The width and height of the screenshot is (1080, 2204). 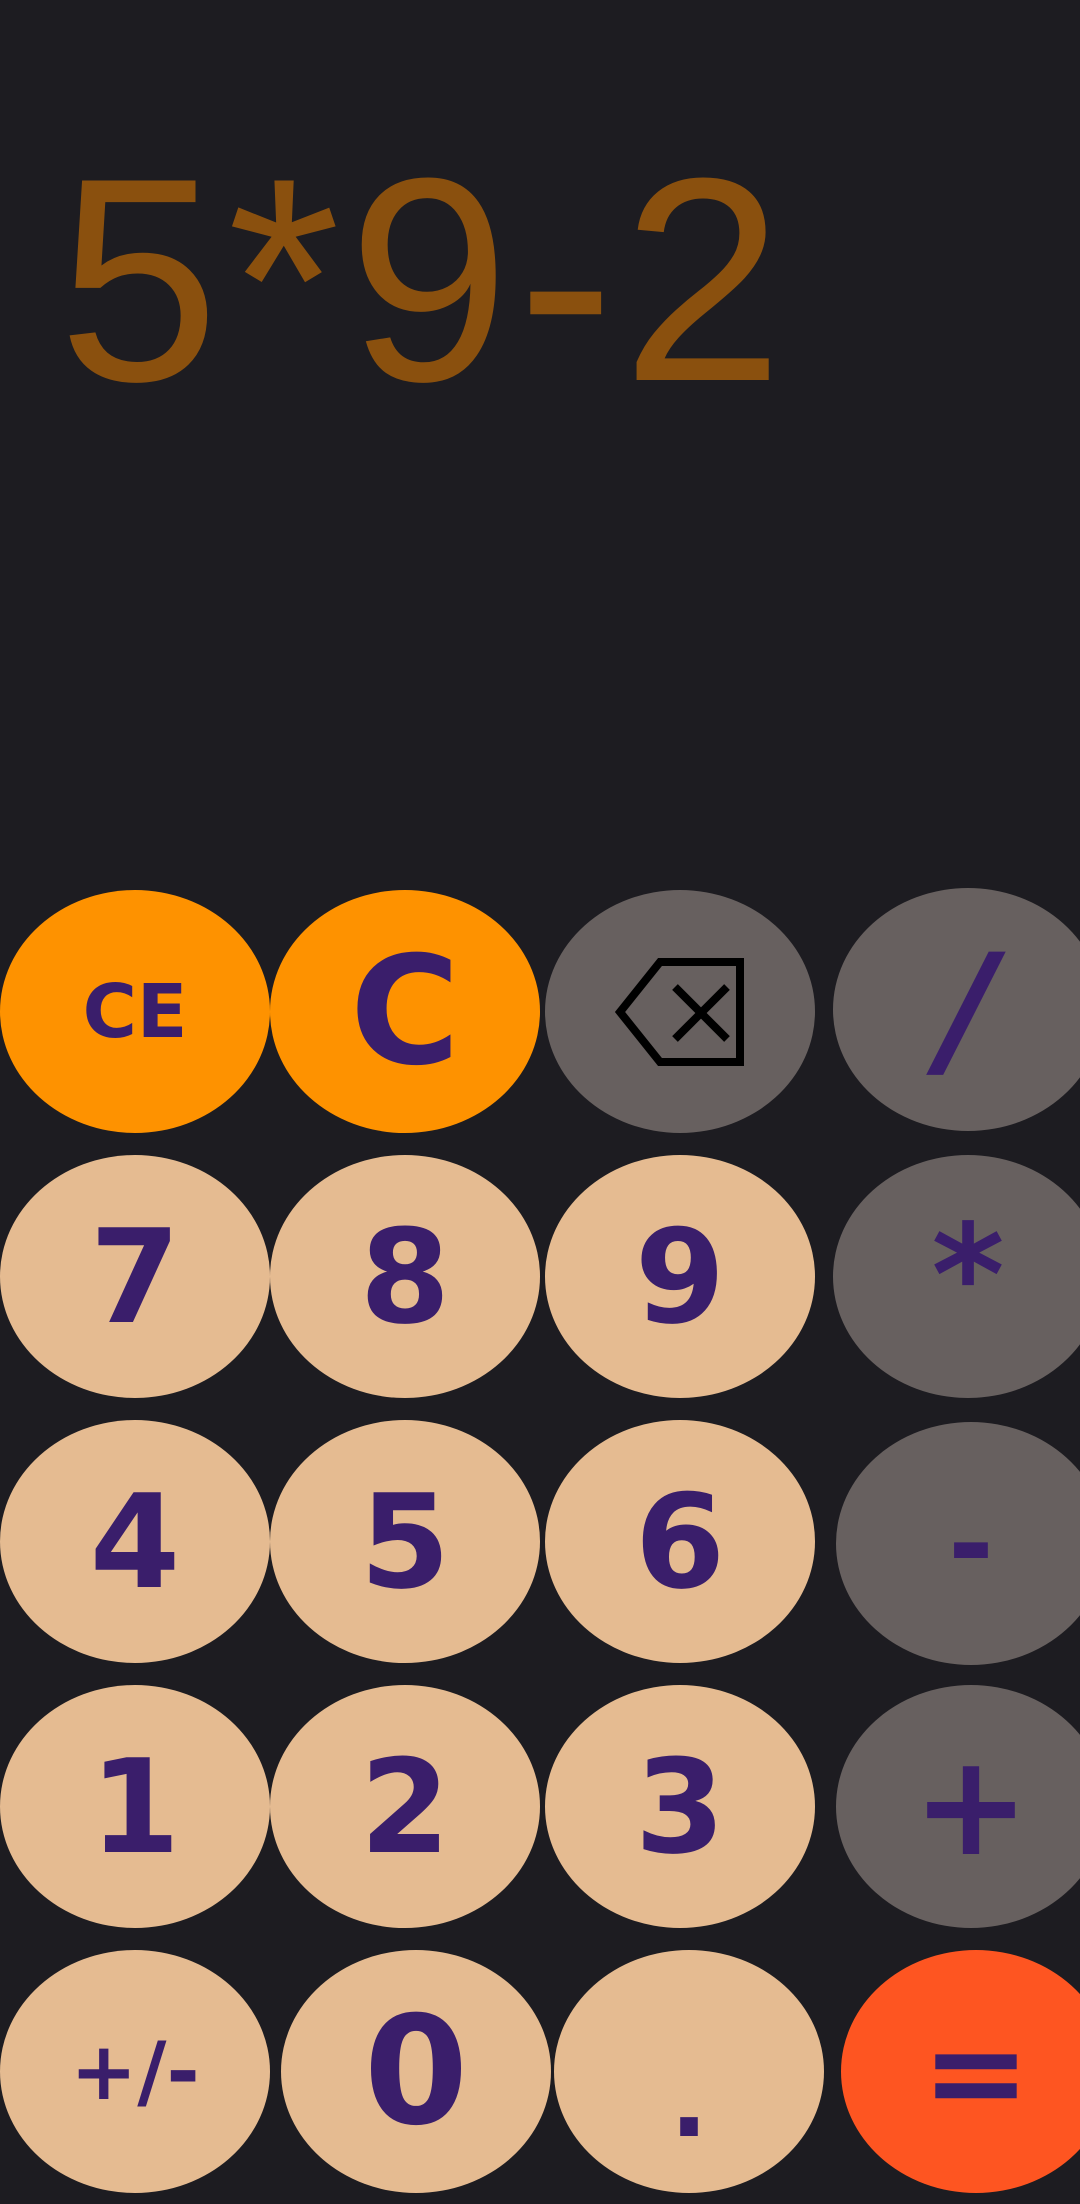 I want to click on digit-1-label: 1, so click(x=135, y=1806).